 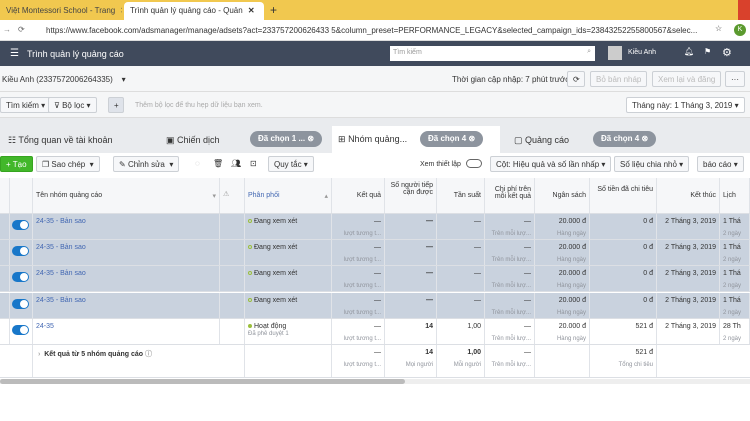 I want to click on col-amount-spent: Số tiền đã chi tiêu, so click(x=623, y=195).